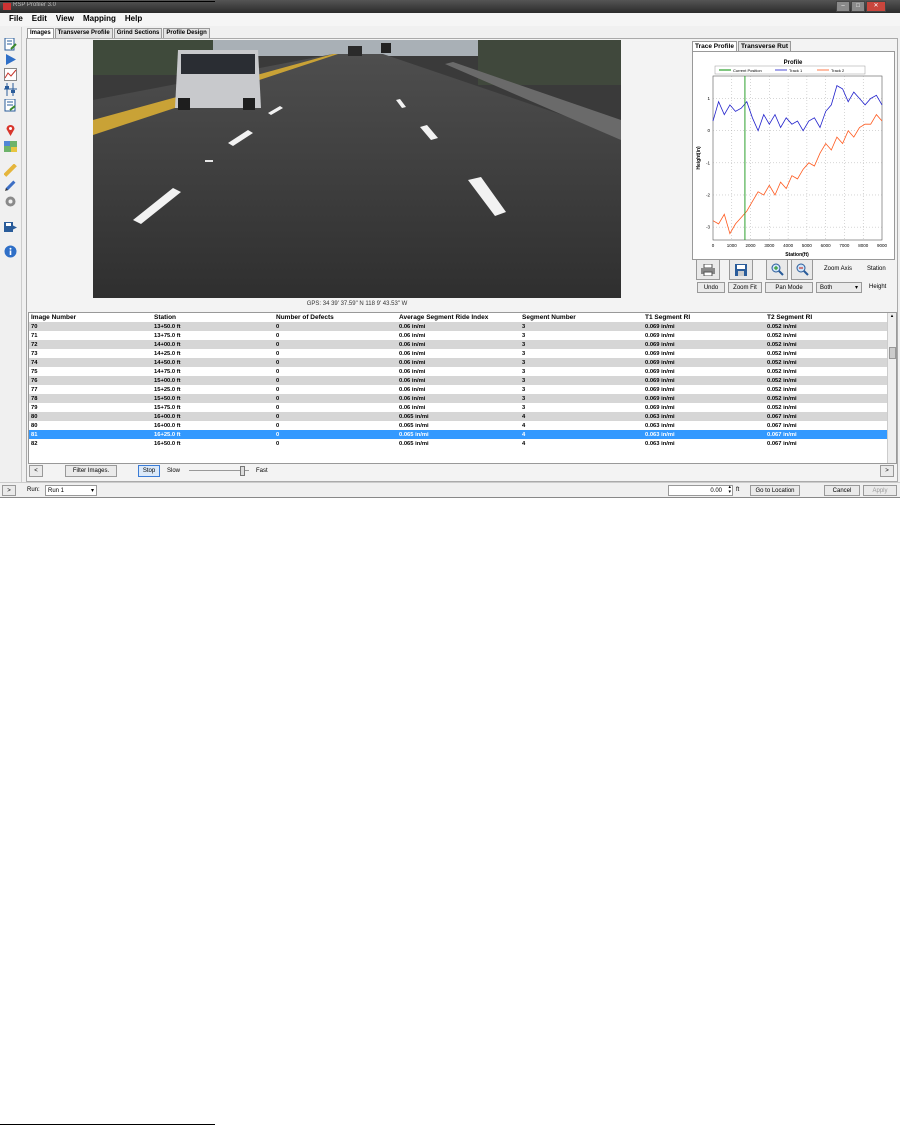 The image size is (900, 1130). Describe the element at coordinates (887, 471) in the screenshot. I see `next-button: >` at that location.